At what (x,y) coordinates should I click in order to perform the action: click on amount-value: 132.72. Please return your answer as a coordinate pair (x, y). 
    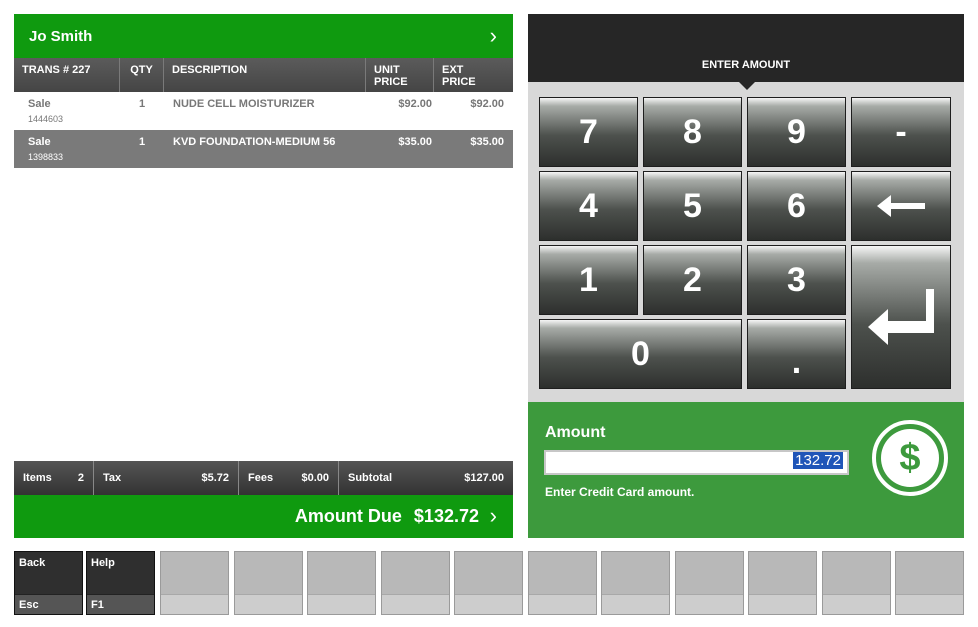
    Looking at the image, I should click on (818, 460).